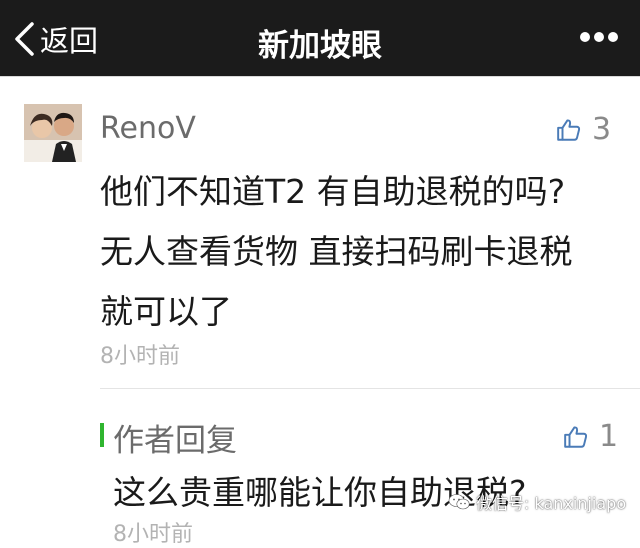  What do you see at coordinates (175, 441) in the screenshot?
I see `author-reply-label: 作者回复` at bounding box center [175, 441].